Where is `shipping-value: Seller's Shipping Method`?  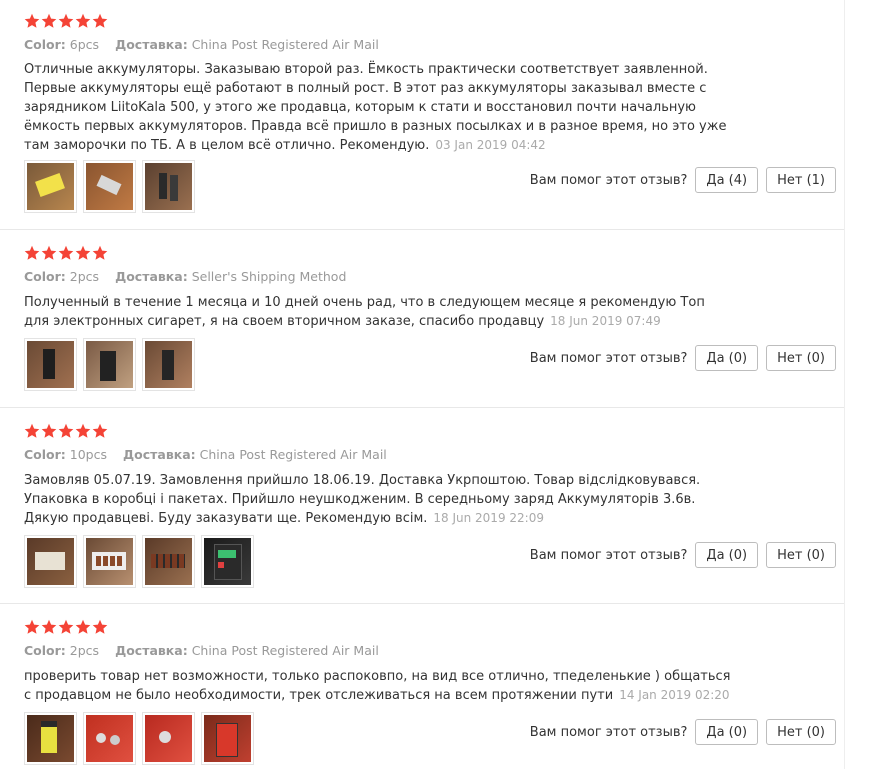 shipping-value: Seller's Shipping Method is located at coordinates (269, 276).